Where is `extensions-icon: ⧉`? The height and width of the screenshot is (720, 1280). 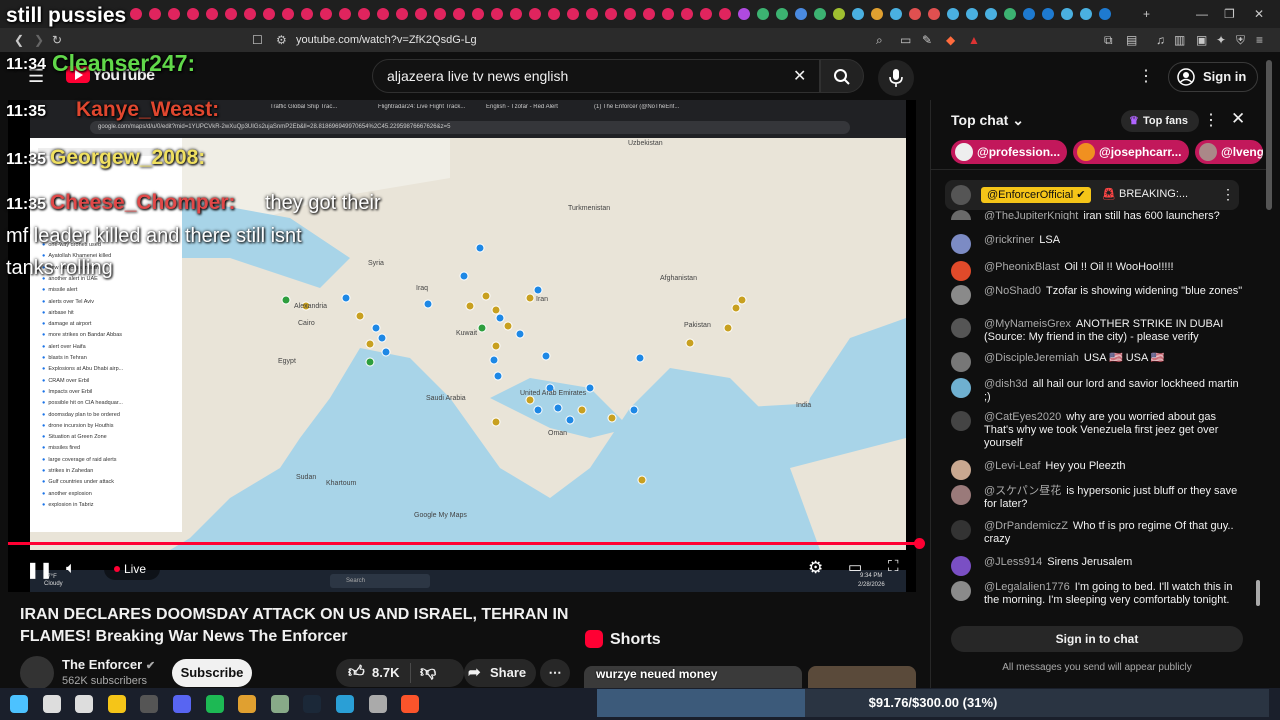
extensions-icon: ⧉ is located at coordinates (1108, 40).